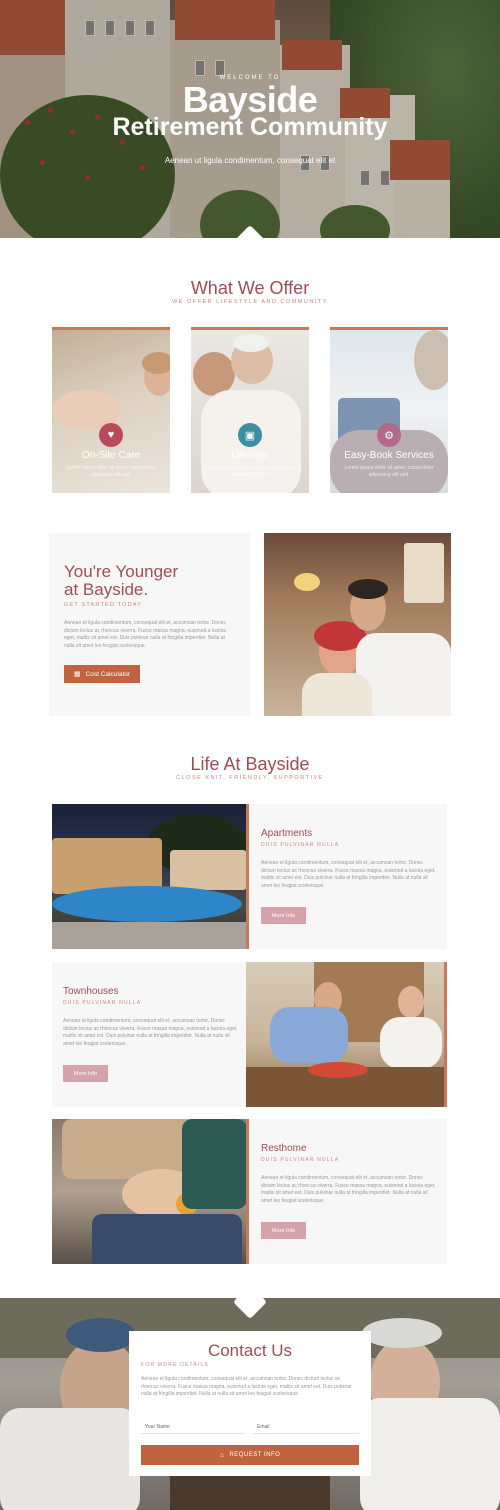 The width and height of the screenshot is (500, 1510). I want to click on resthome-more-info-button: More Info, so click(283, 1230).